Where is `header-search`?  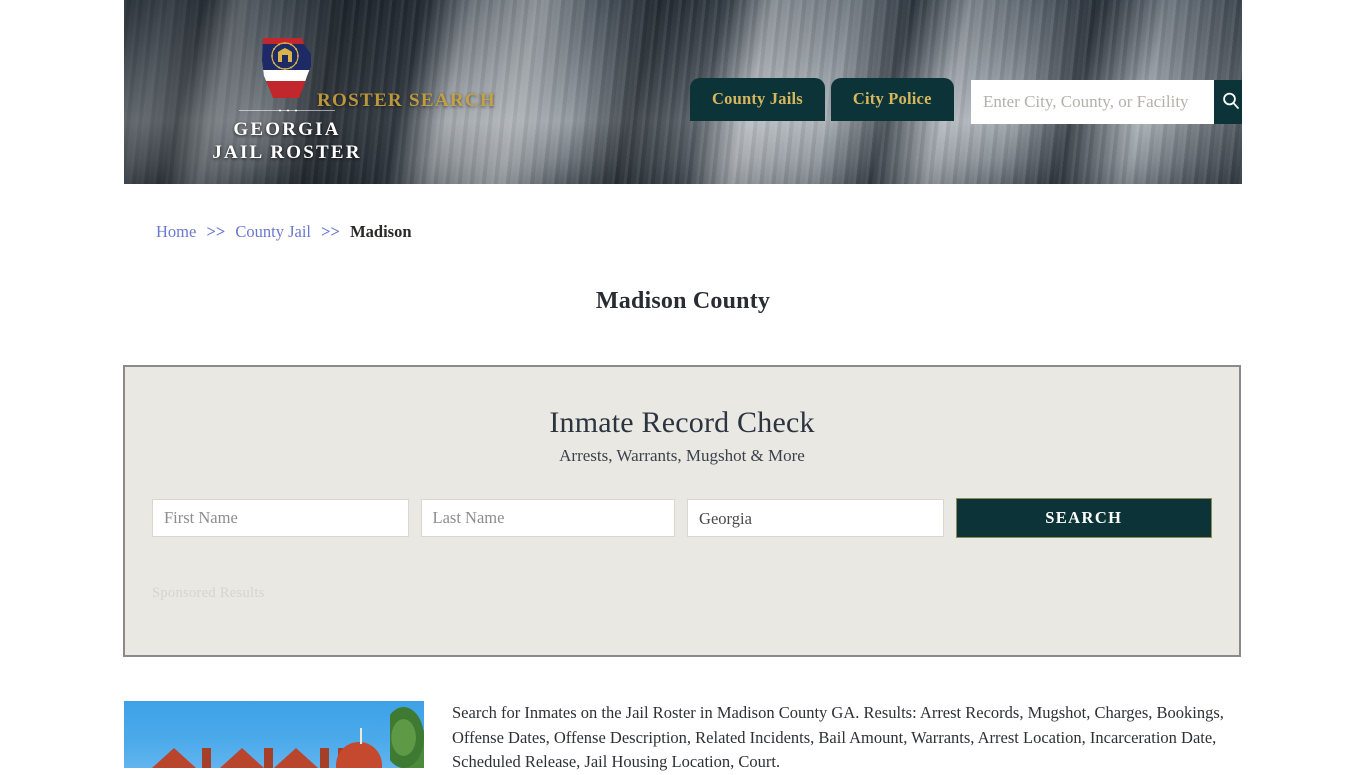
header-search is located at coordinates (1106, 102).